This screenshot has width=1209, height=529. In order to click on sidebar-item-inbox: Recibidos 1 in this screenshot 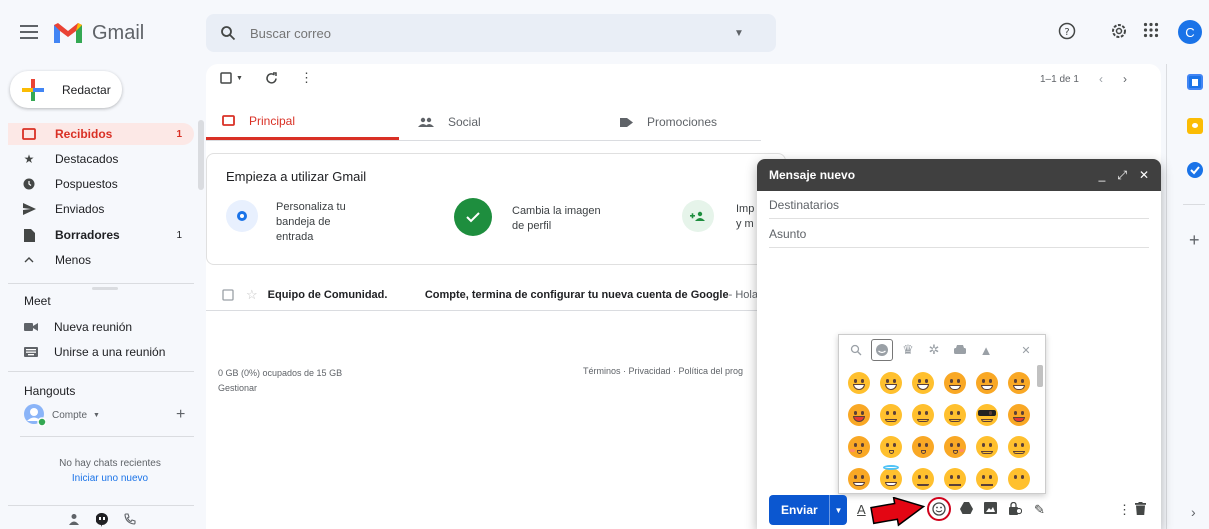, I will do `click(101, 134)`.